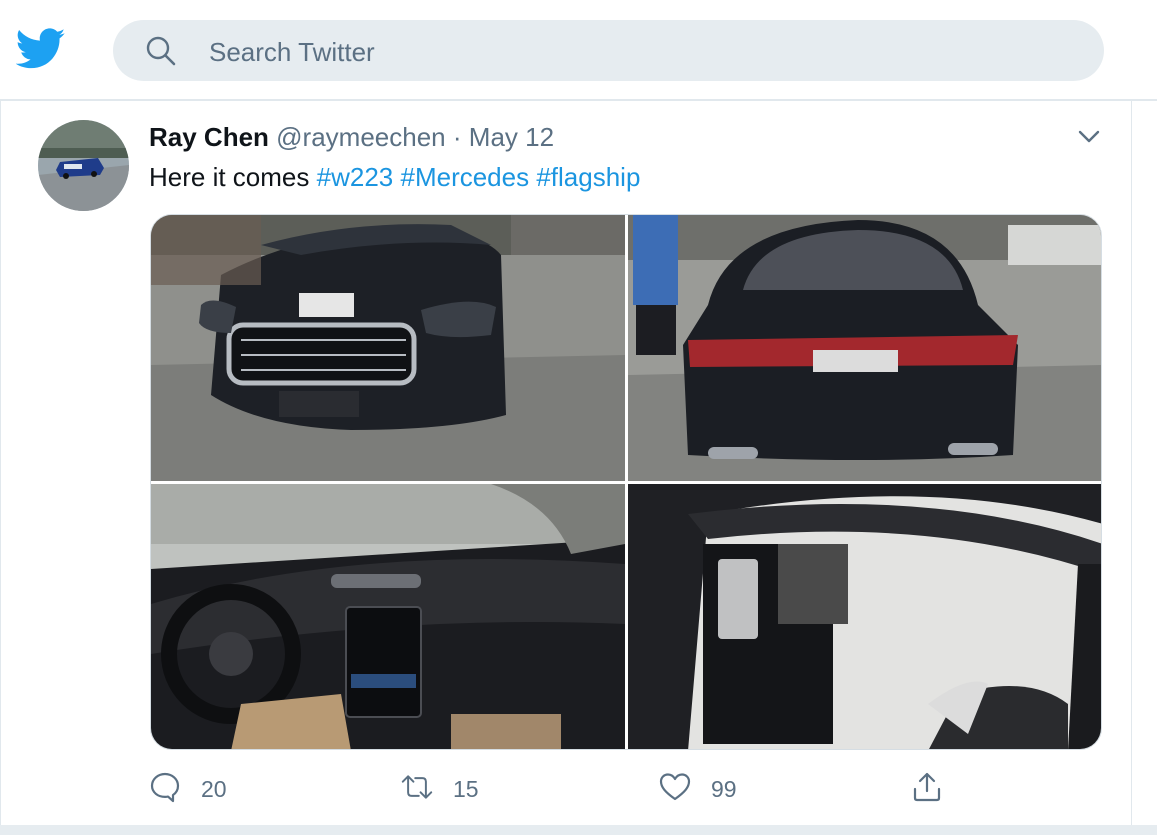 The height and width of the screenshot is (835, 1157). Describe the element at coordinates (388, 616) in the screenshot. I see `photo-interior-dashboard` at that location.